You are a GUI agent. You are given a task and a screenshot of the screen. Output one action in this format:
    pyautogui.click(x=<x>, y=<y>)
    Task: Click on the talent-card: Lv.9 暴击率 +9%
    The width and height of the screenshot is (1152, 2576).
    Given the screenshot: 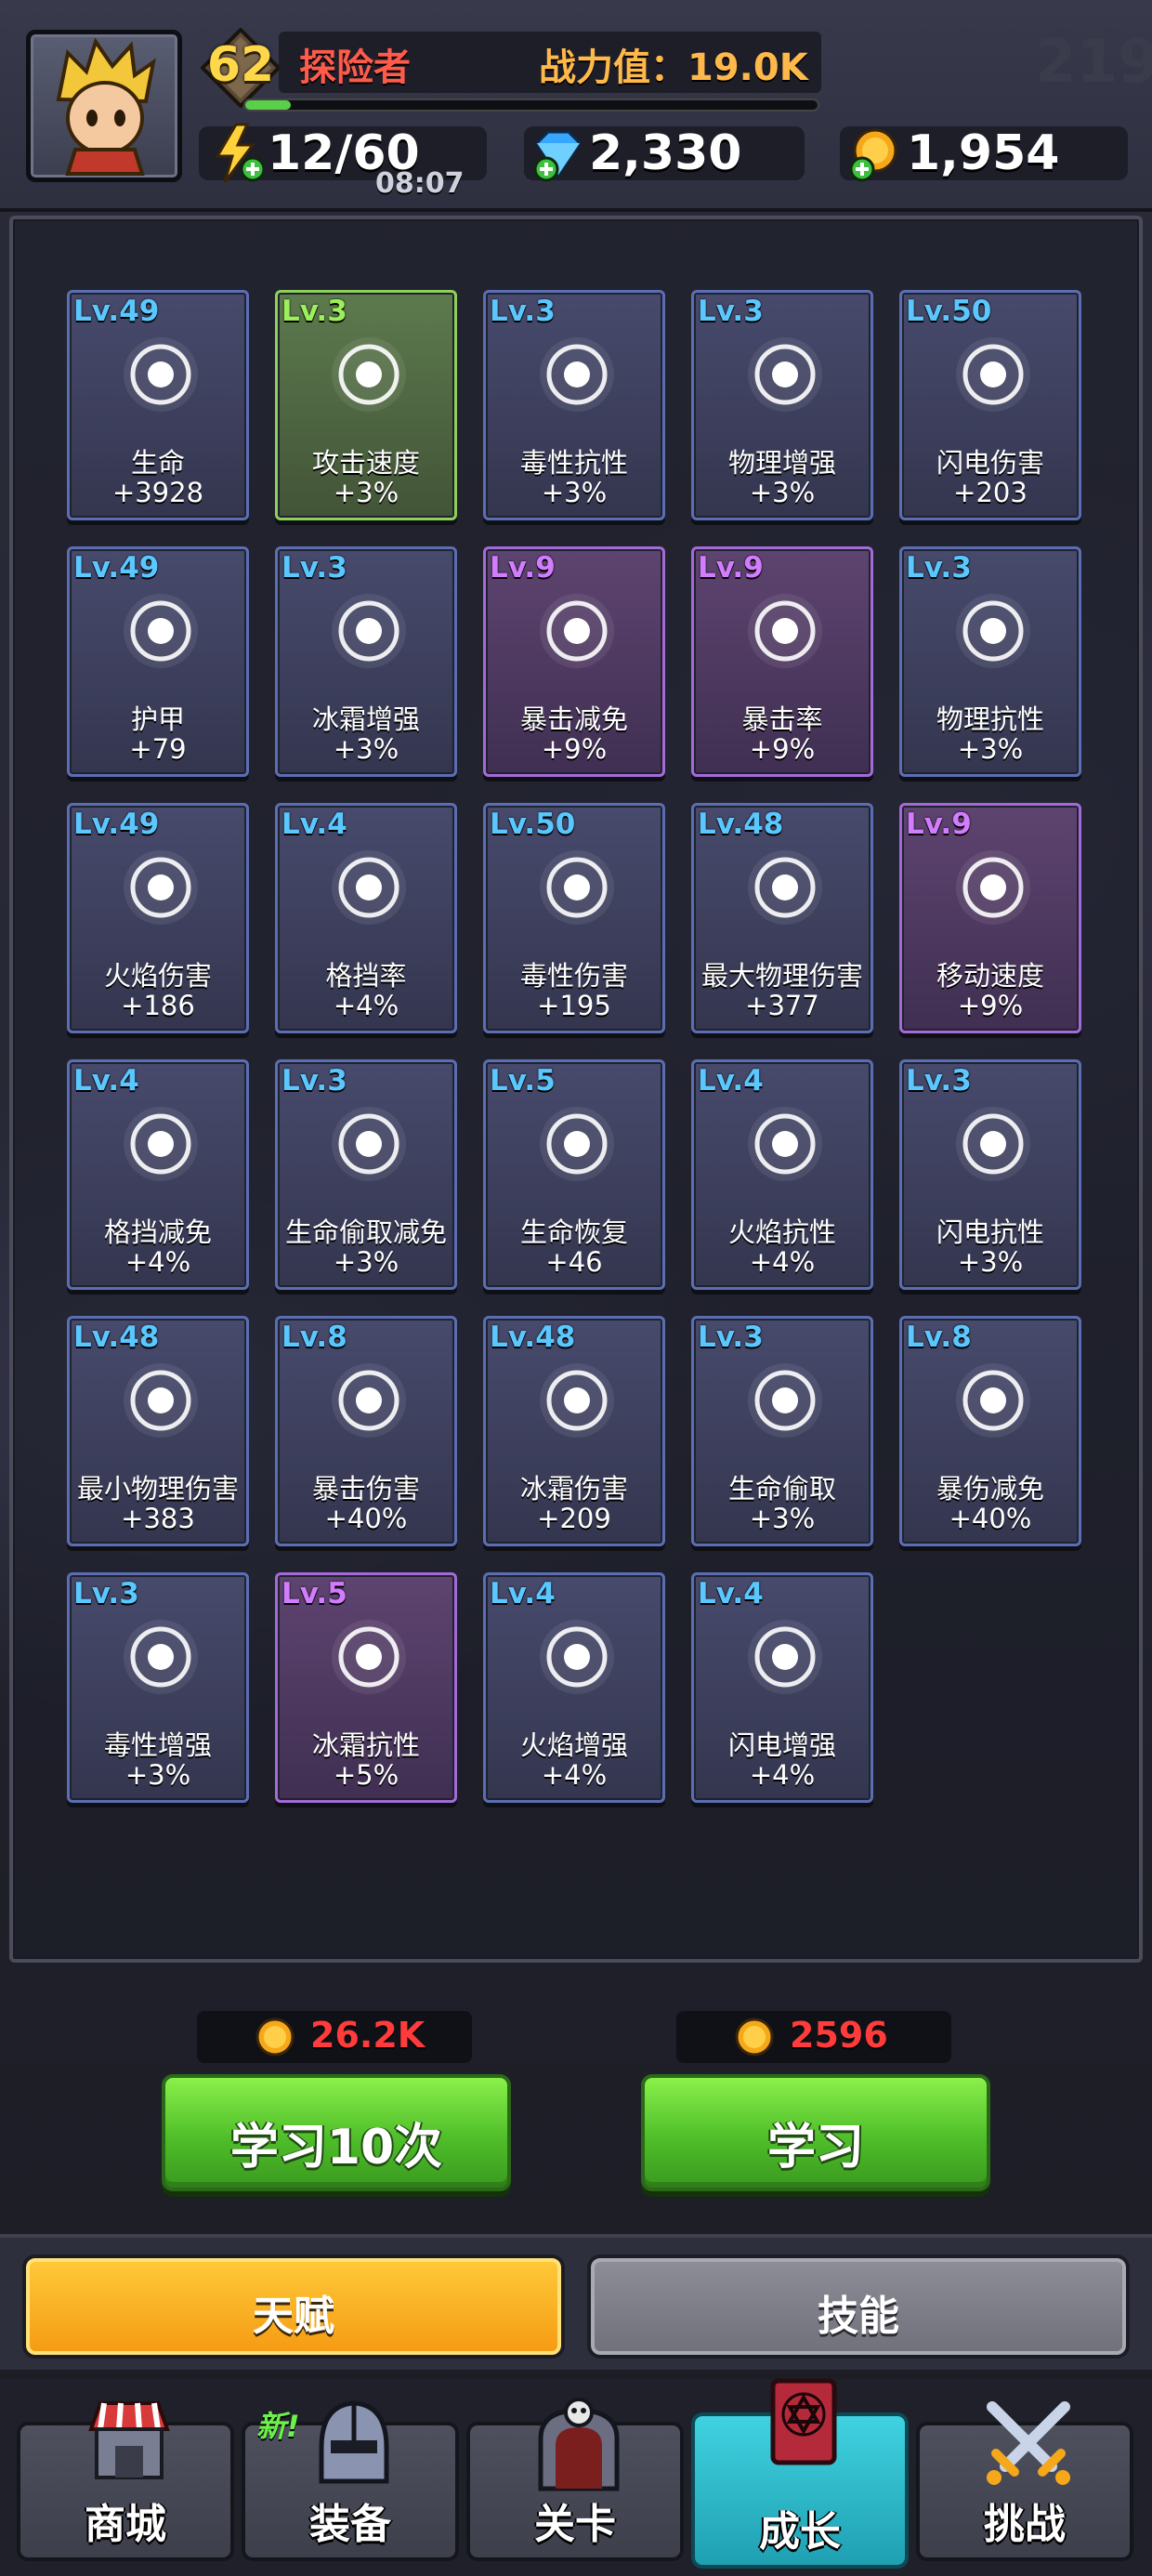 What is the action you would take?
    pyautogui.click(x=782, y=661)
    